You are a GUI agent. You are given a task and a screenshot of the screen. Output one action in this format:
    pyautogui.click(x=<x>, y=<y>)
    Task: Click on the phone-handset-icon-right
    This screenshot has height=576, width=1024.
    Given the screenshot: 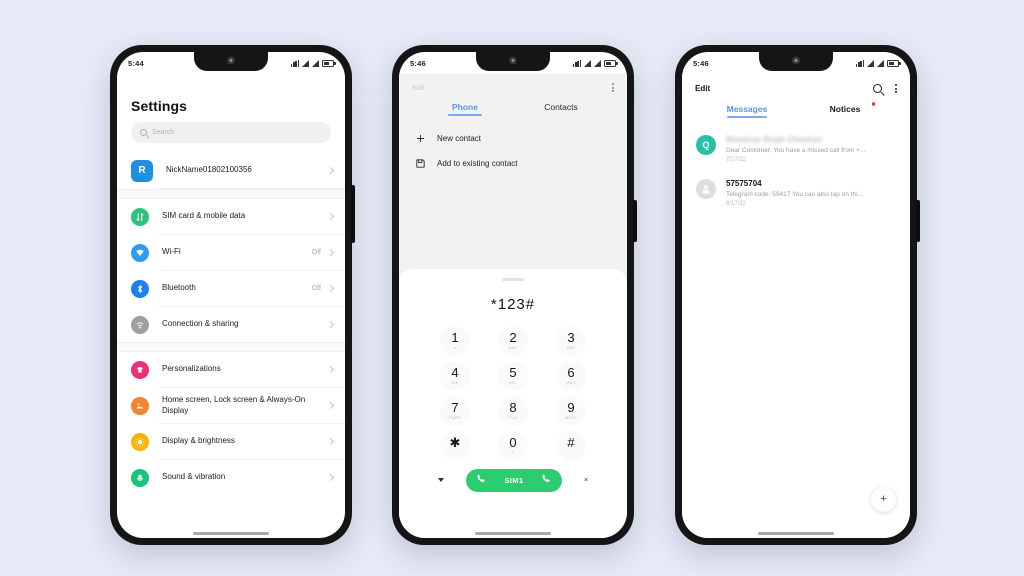 What is the action you would take?
    pyautogui.click(x=546, y=480)
    